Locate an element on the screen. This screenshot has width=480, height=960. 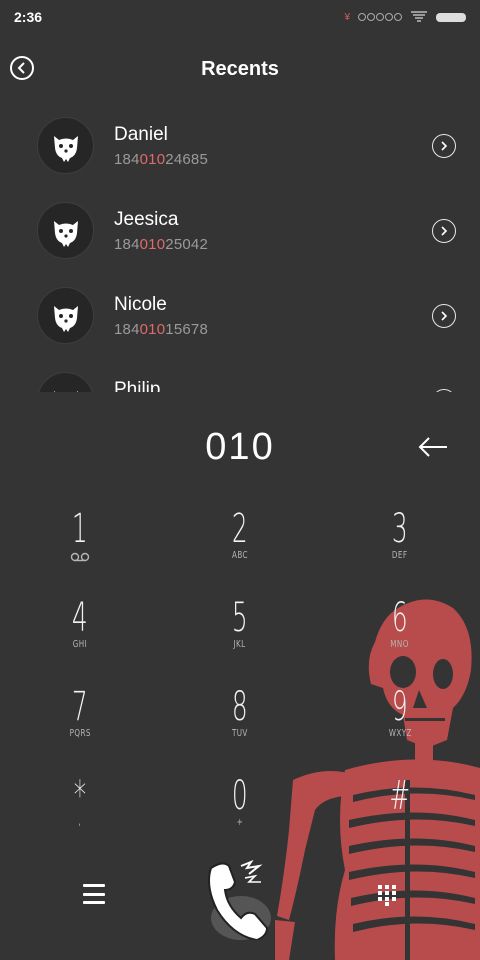
key-7: 7 PQRS is located at coordinates (80, 724).